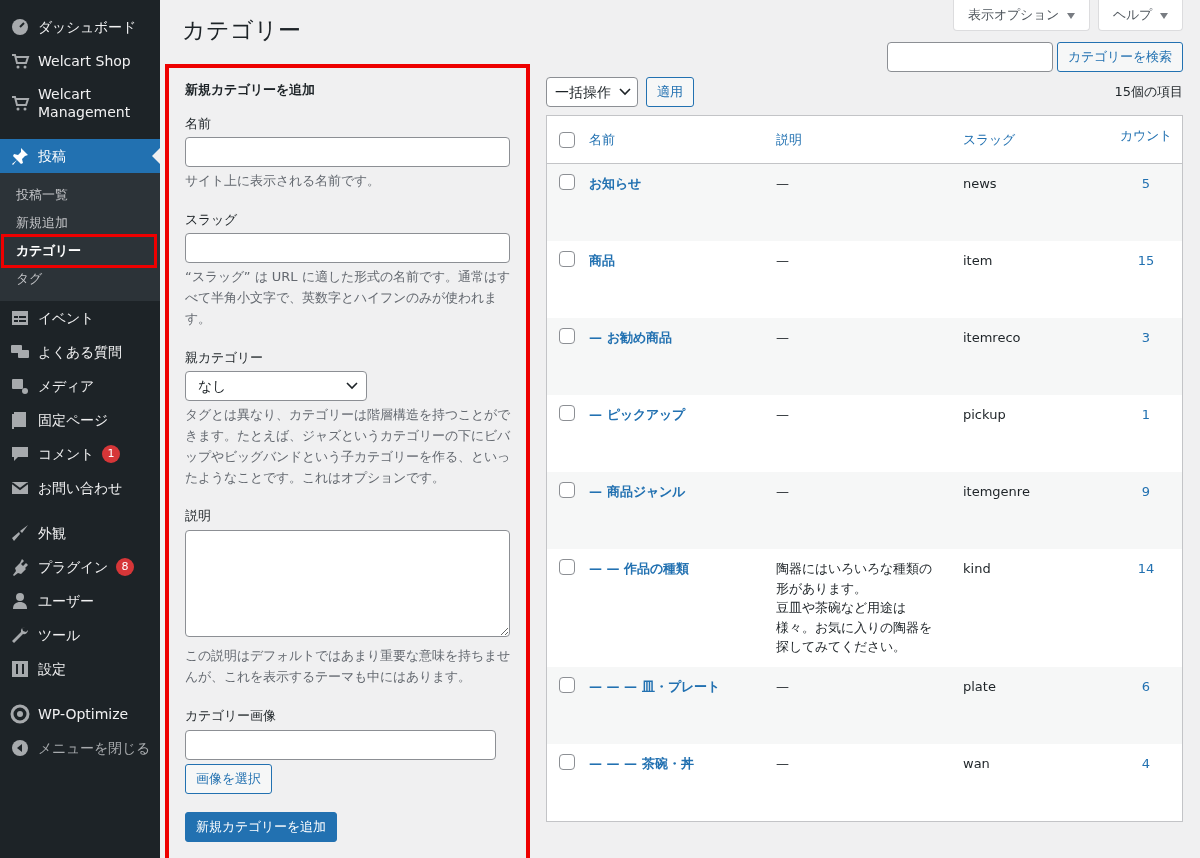  Describe the element at coordinates (80, 156) in the screenshot. I see `sidebar-item: 投稿` at that location.